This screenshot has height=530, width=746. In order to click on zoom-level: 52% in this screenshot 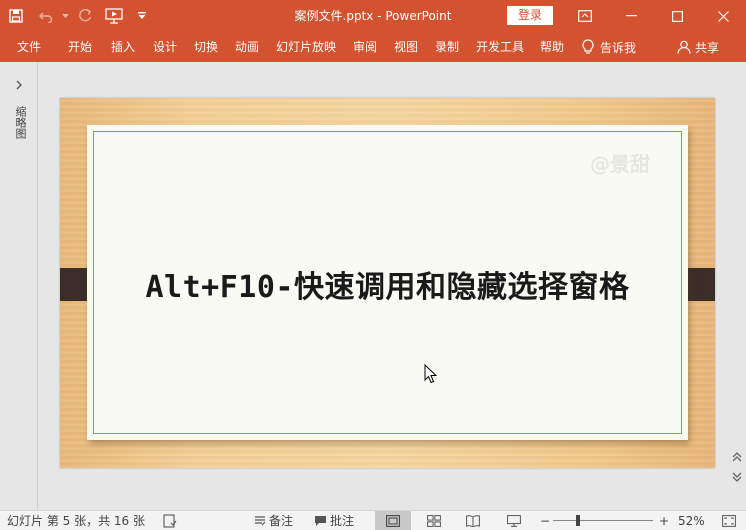, I will do `click(691, 520)`.